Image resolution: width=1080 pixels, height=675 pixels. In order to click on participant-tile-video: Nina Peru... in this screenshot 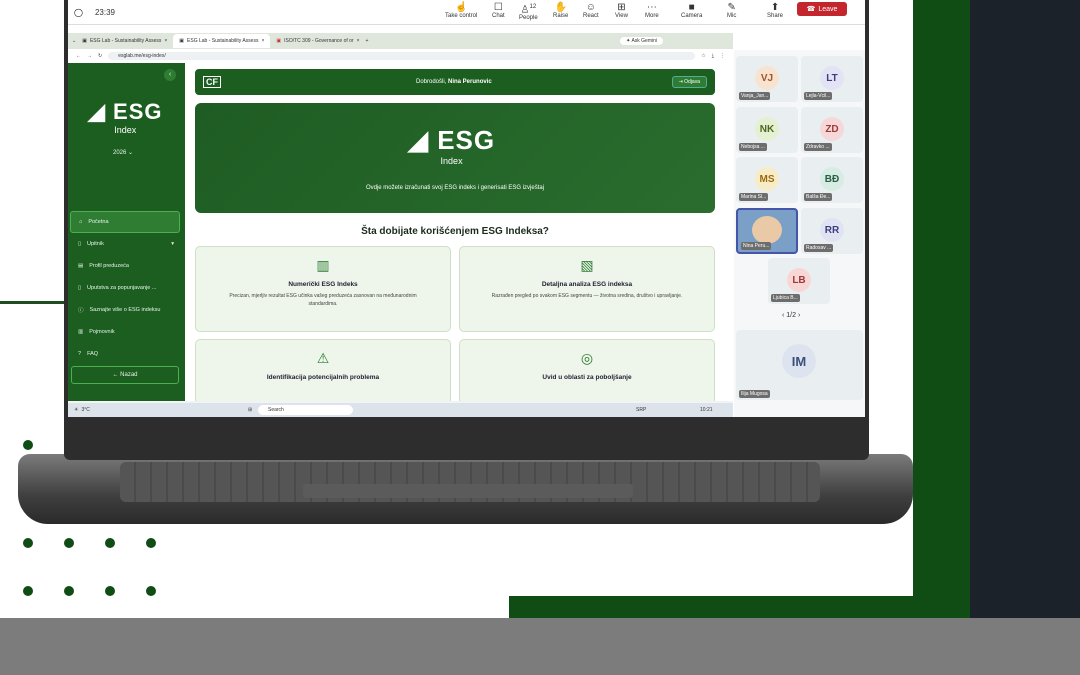, I will do `click(767, 231)`.